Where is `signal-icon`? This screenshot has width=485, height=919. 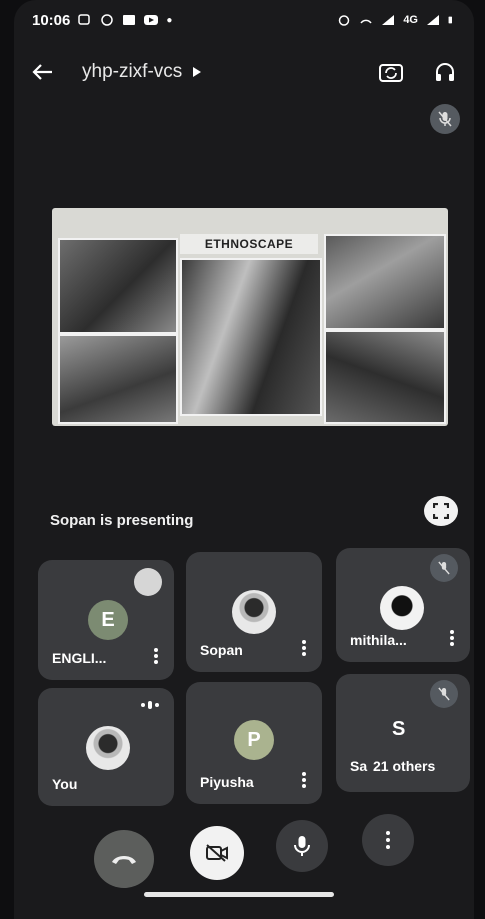
signal-icon is located at coordinates (388, 20).